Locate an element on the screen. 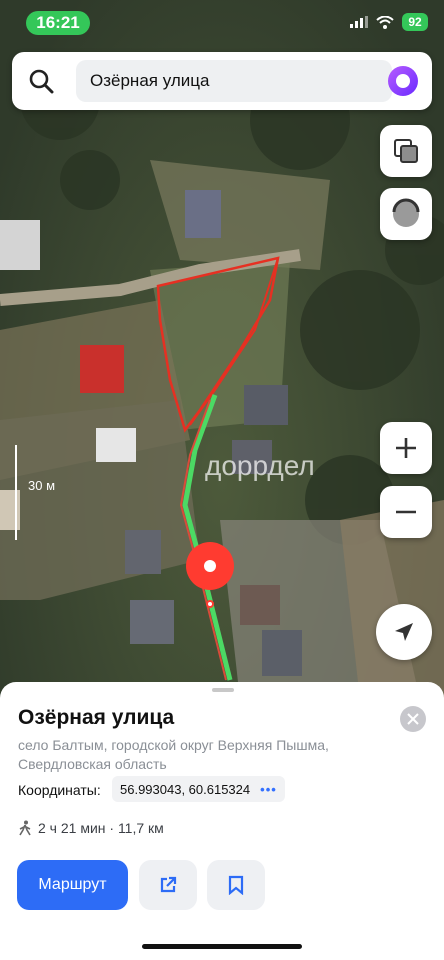  plus-icon is located at coordinates (406, 448).